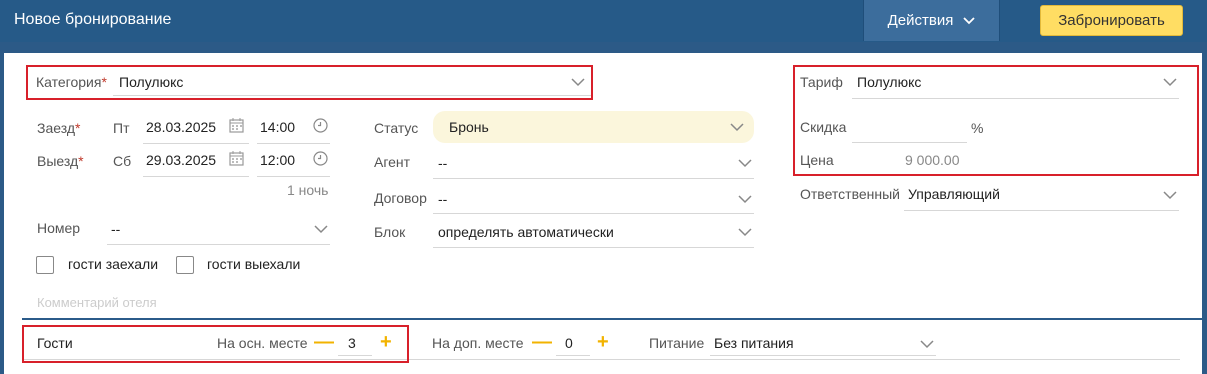  I want to click on agent-label: Агент, so click(392, 162).